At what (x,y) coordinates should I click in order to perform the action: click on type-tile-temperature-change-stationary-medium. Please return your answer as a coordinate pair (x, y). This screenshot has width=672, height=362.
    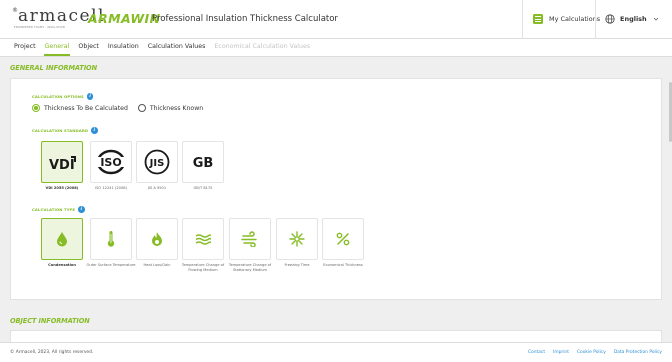
    Looking at the image, I should click on (250, 239).